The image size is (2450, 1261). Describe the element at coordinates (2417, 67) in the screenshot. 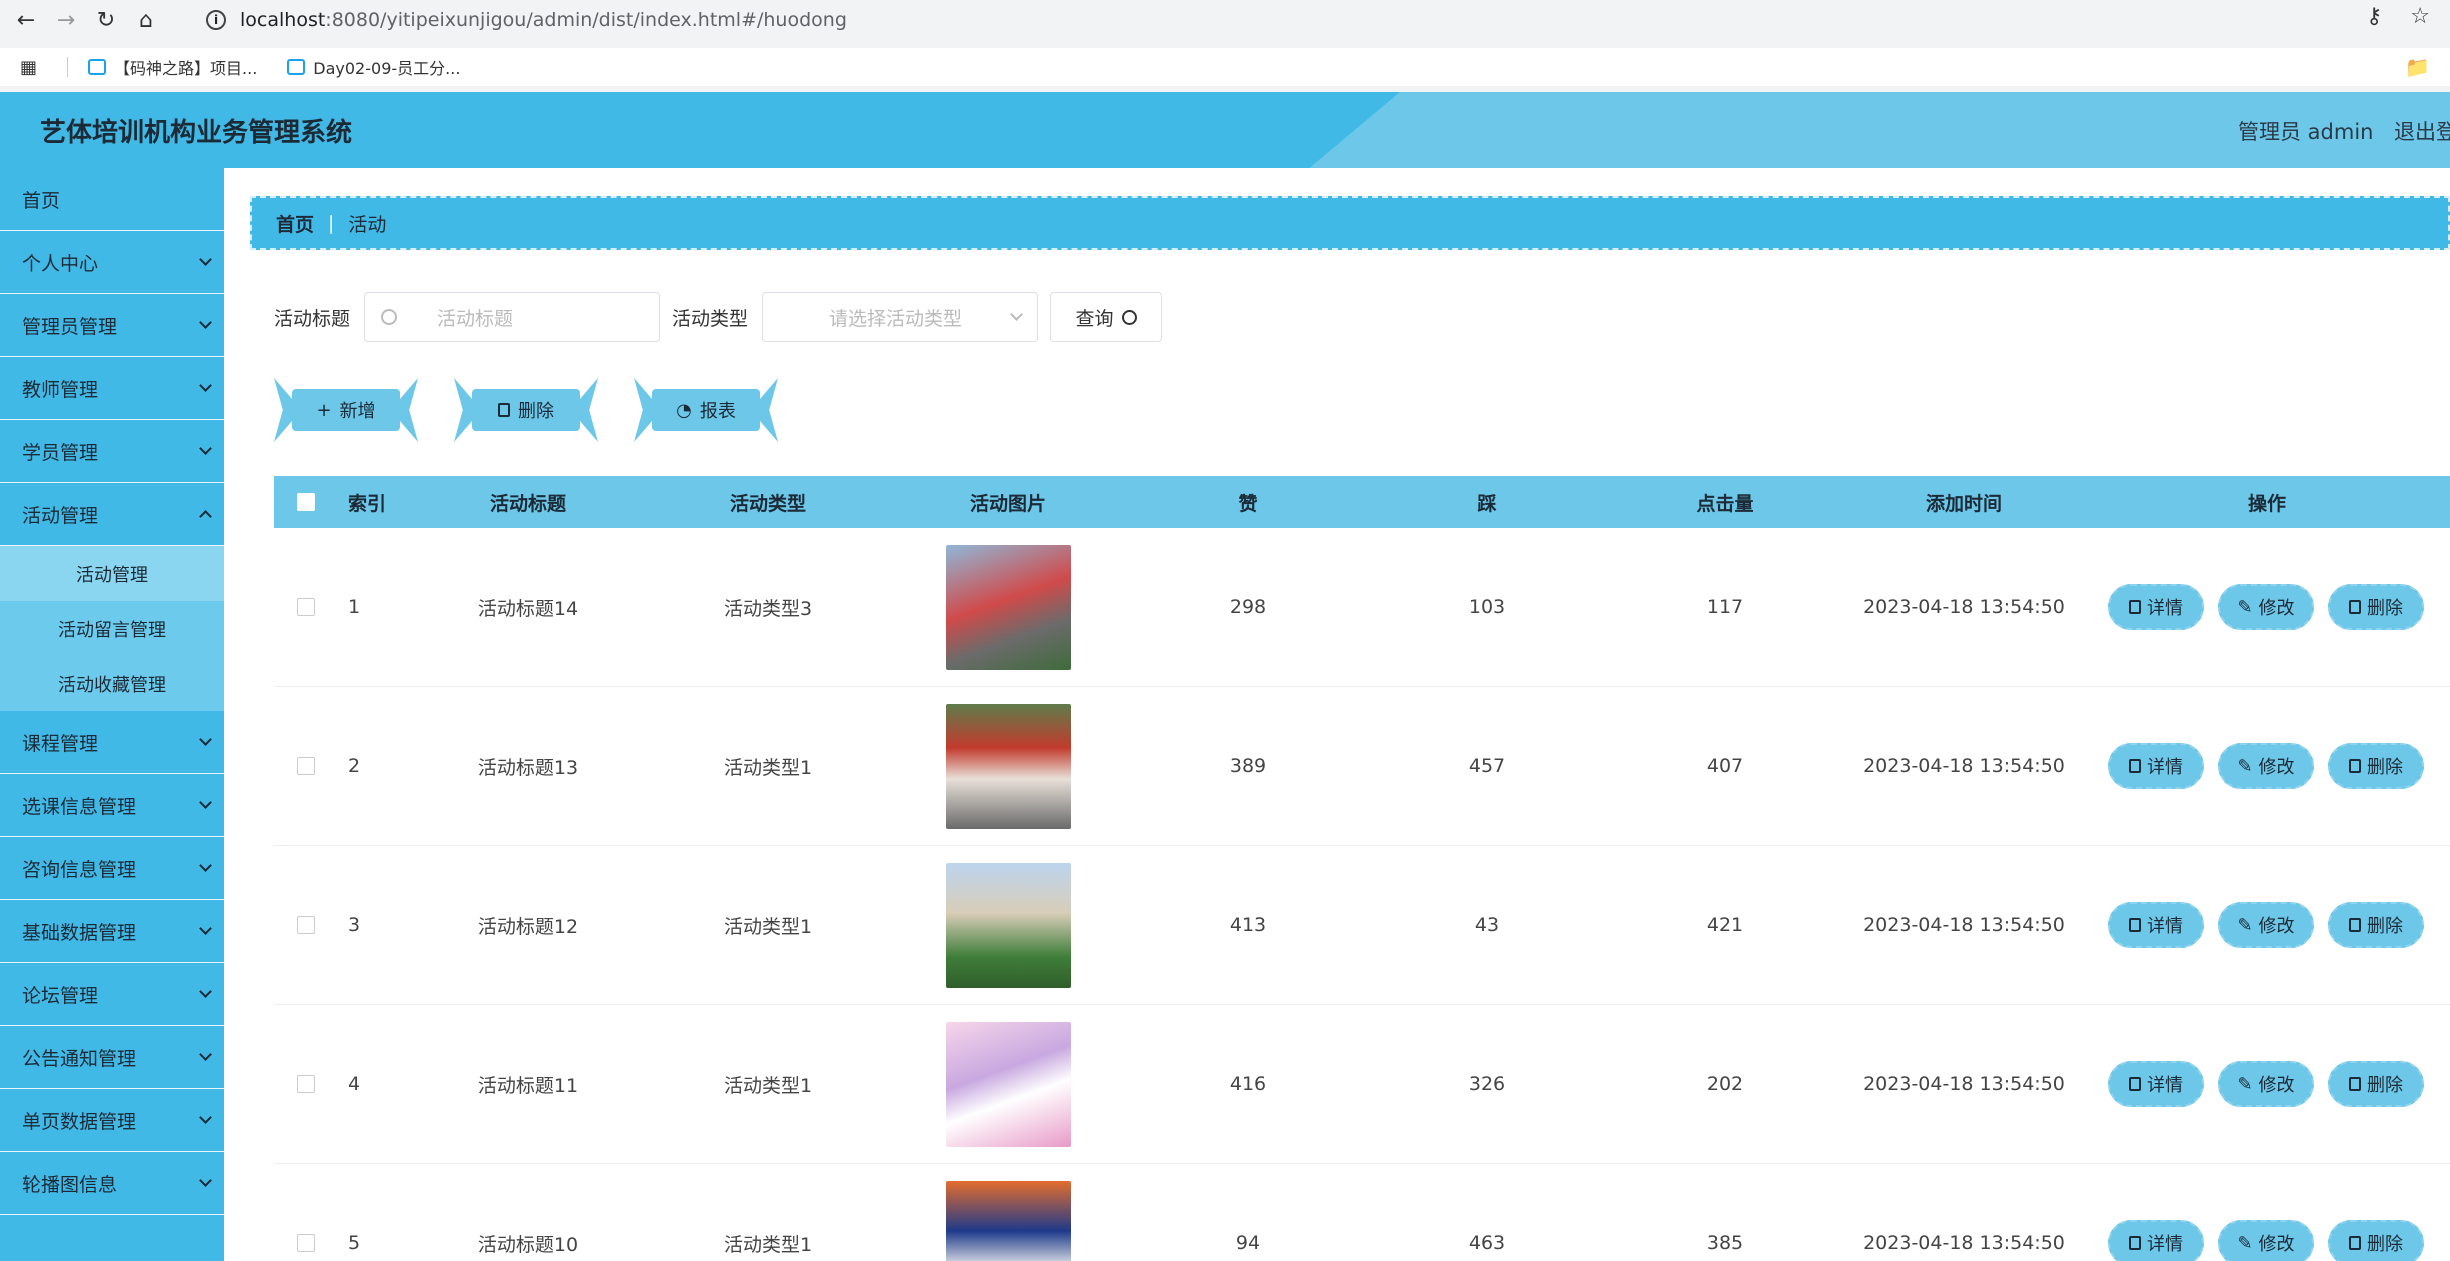

I see `folder-icon: 📁` at that location.